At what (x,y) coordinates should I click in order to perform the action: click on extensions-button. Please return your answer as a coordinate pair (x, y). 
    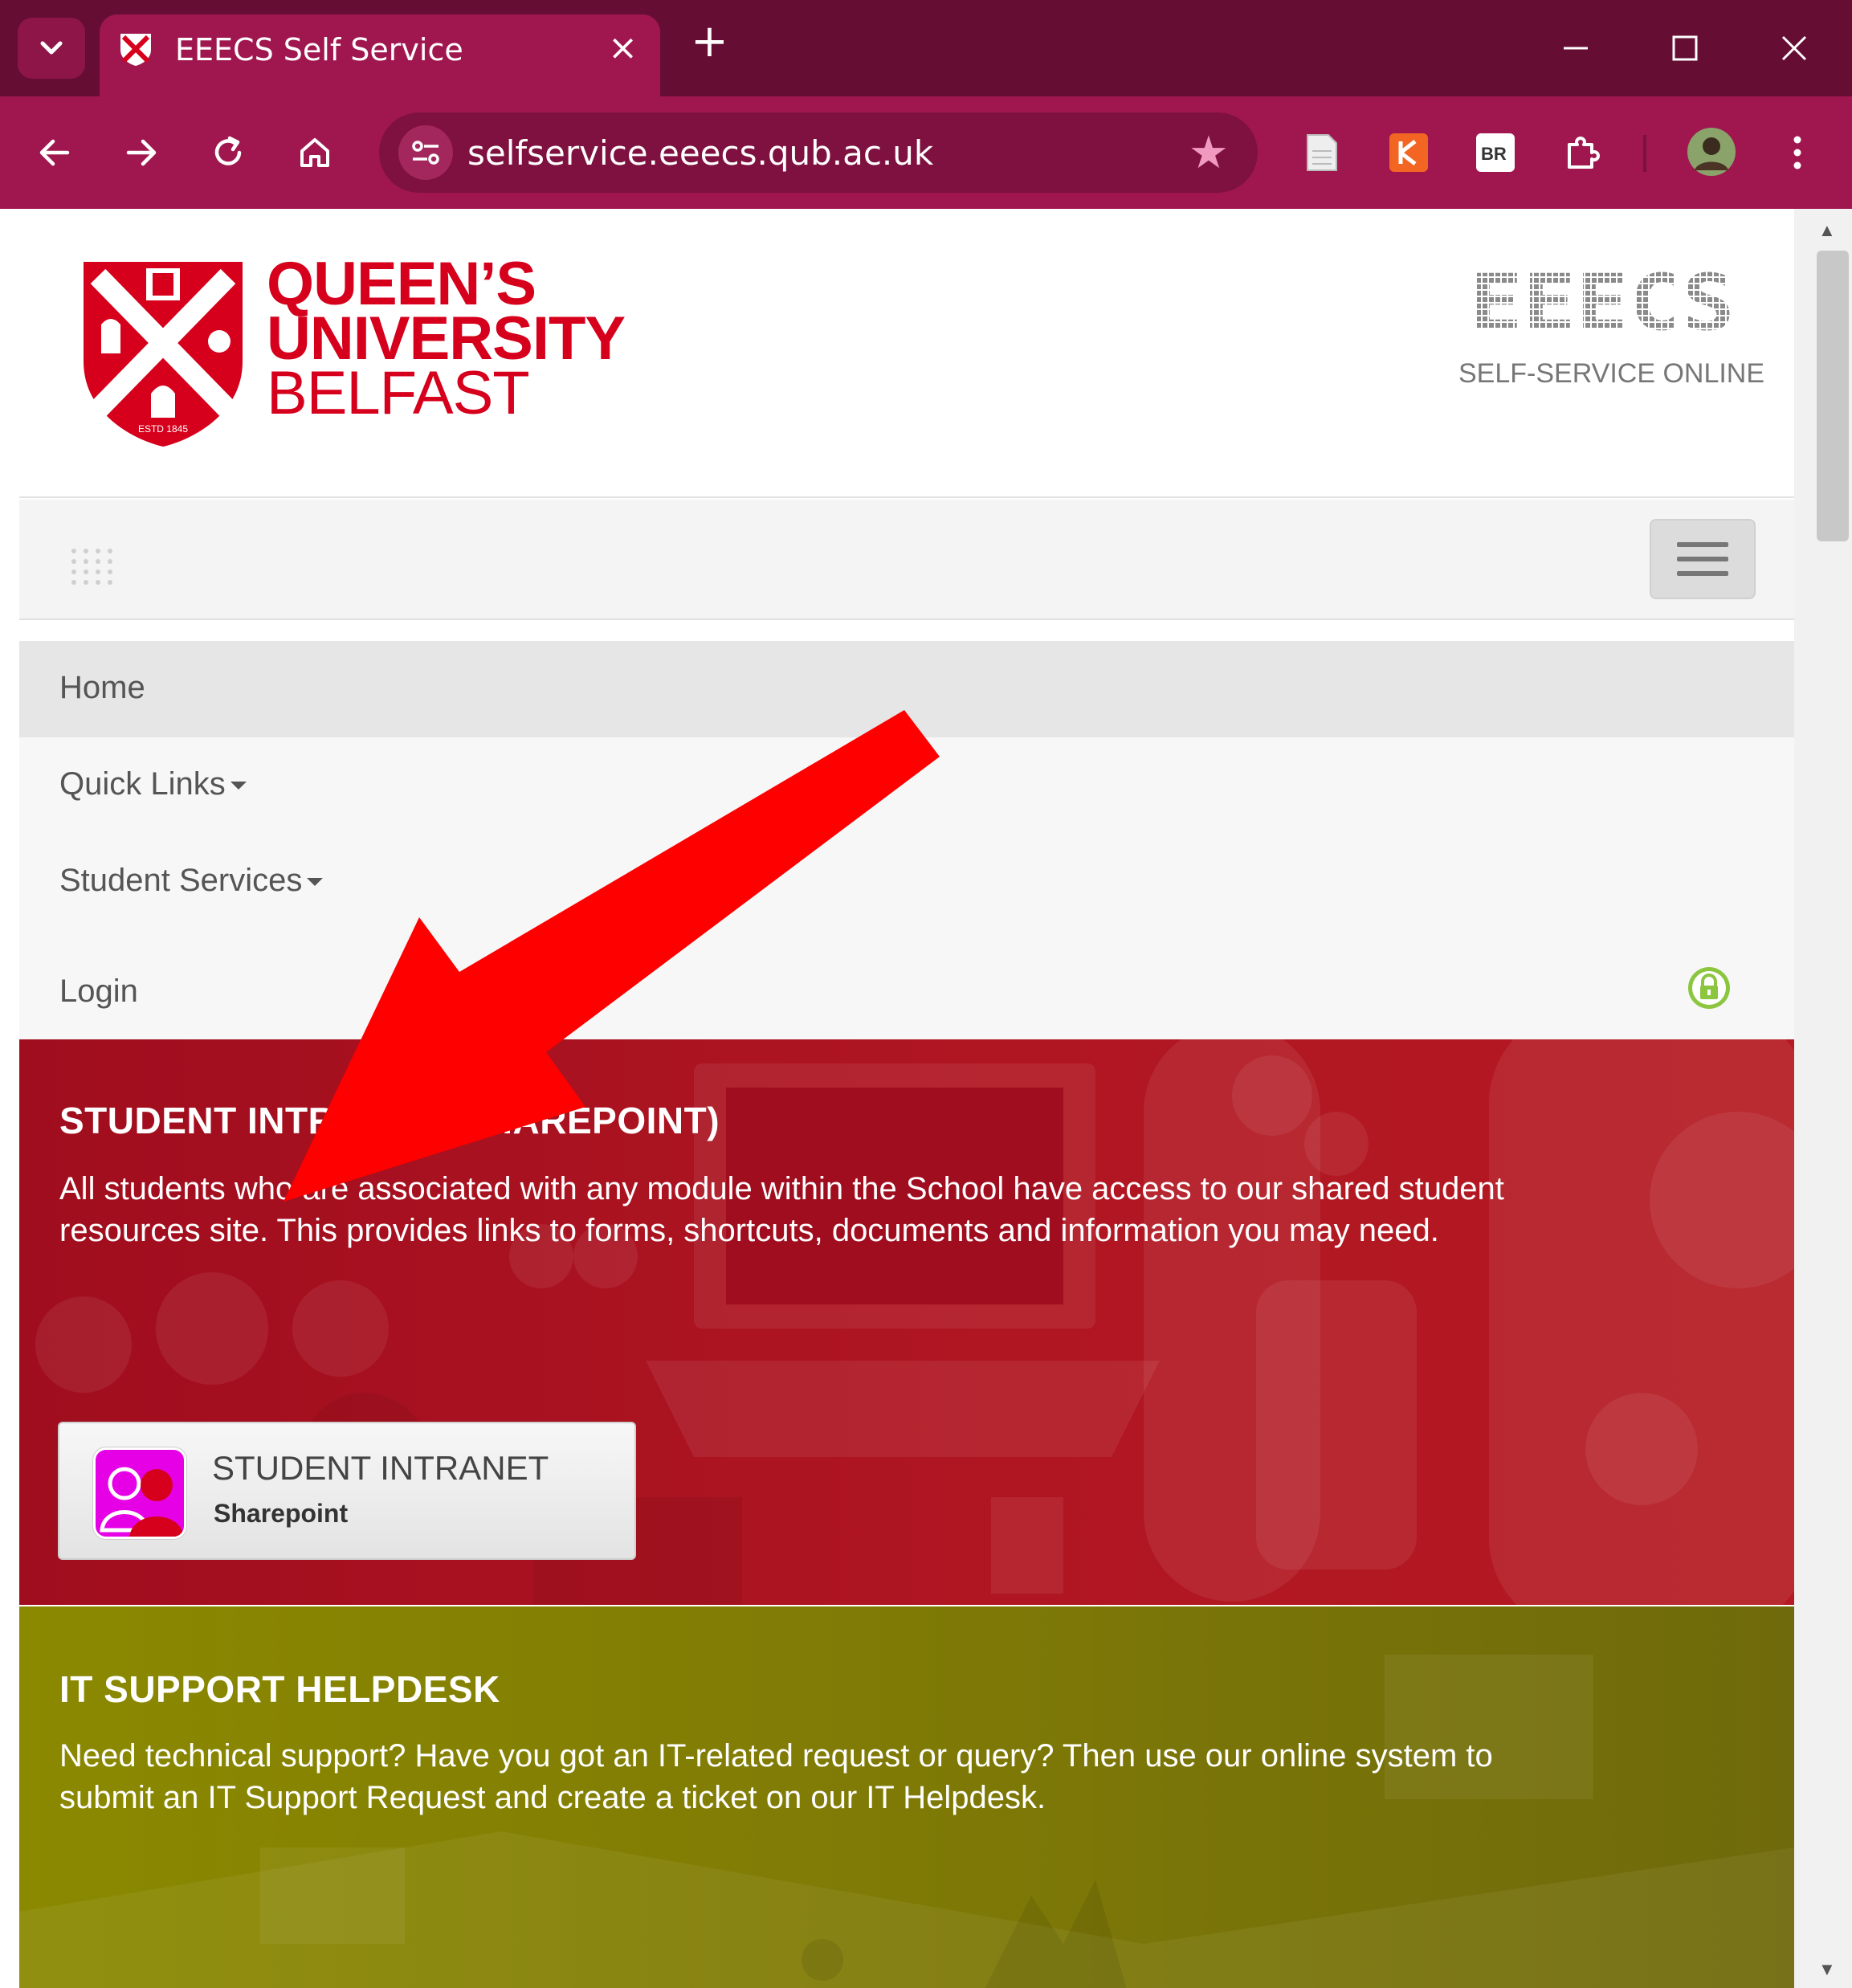
    Looking at the image, I should click on (1582, 152).